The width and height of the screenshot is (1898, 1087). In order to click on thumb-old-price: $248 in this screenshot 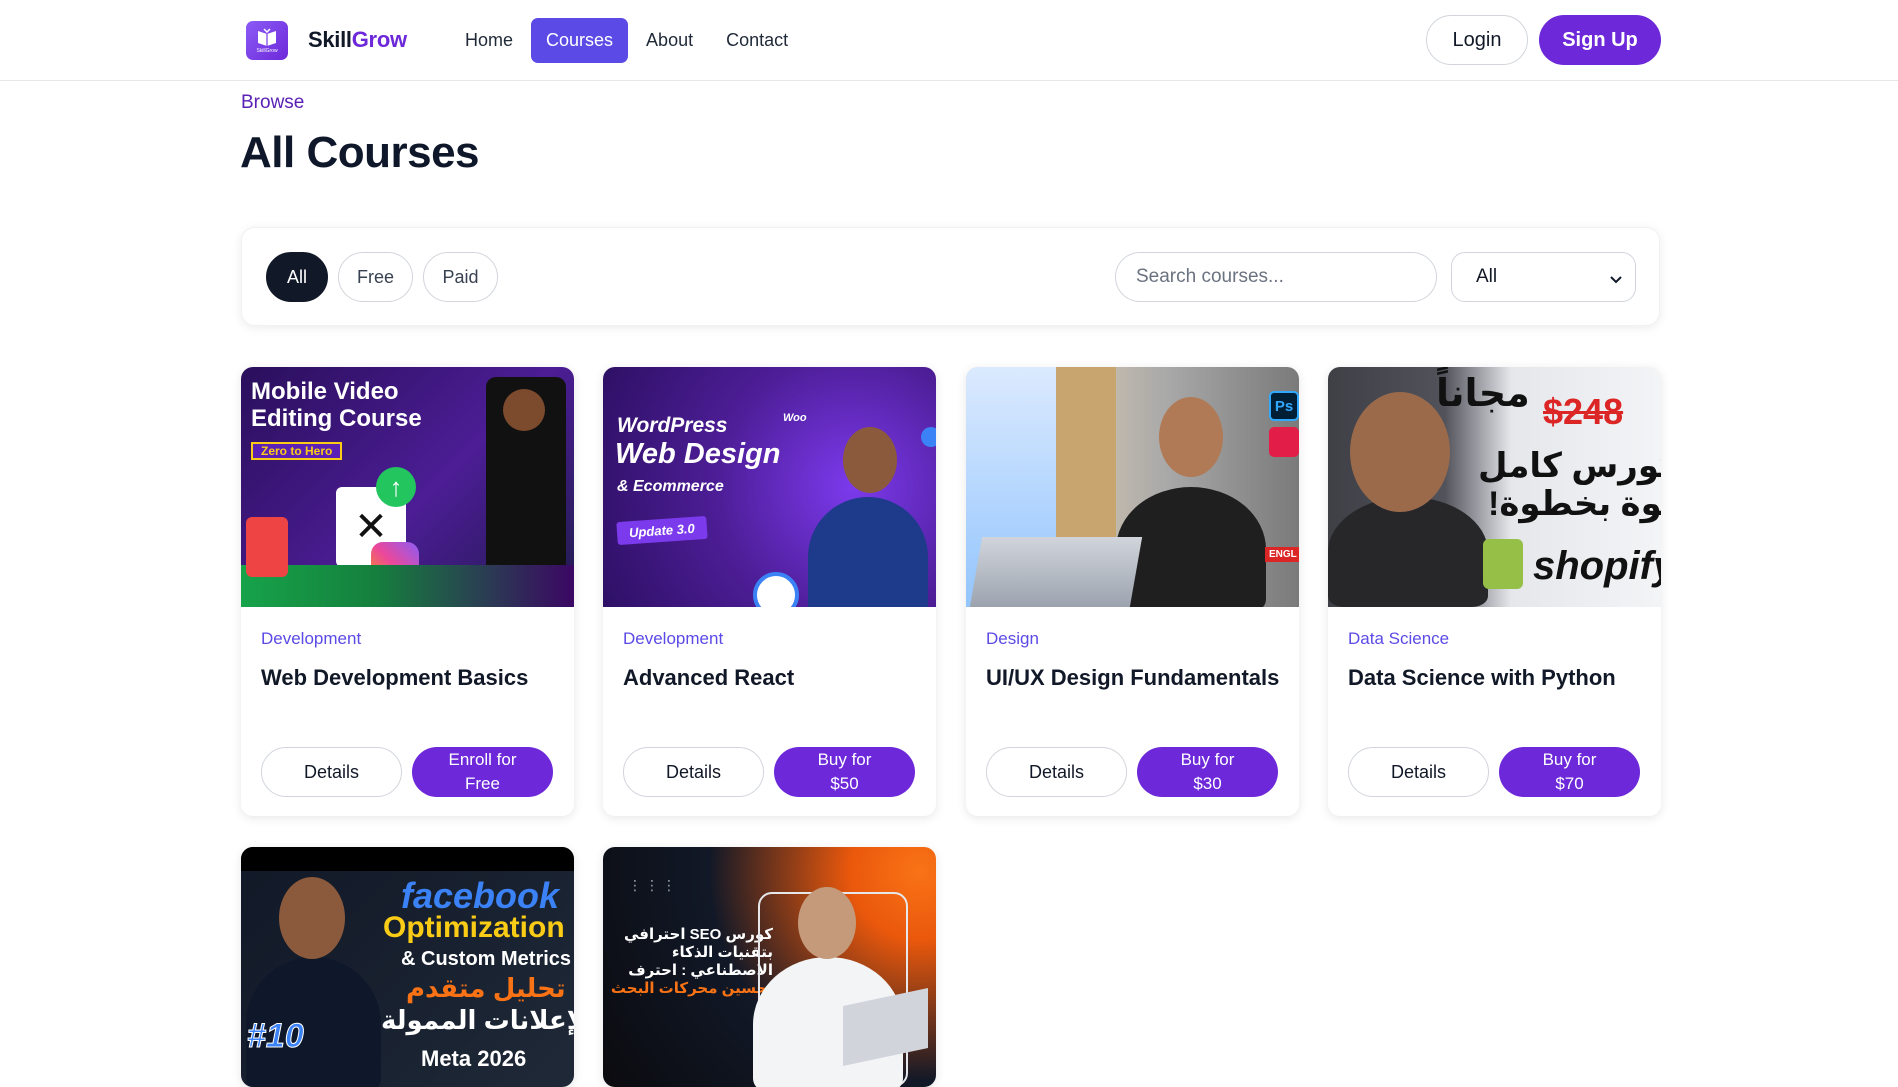, I will do `click(1583, 411)`.